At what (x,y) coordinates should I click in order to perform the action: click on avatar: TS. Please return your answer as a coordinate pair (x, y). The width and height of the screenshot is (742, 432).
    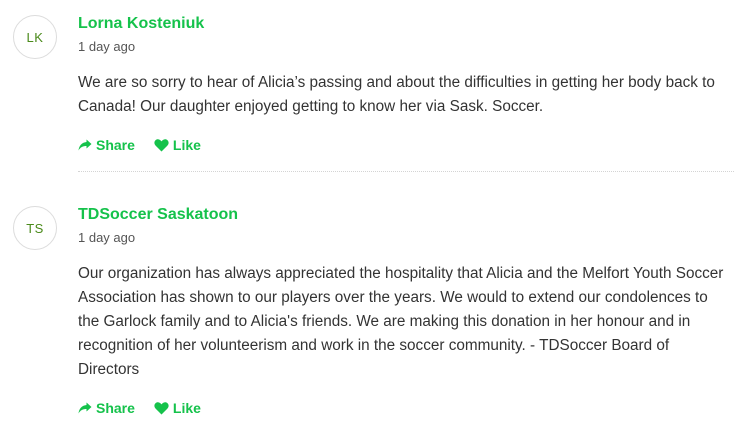
    Looking at the image, I should click on (35, 228).